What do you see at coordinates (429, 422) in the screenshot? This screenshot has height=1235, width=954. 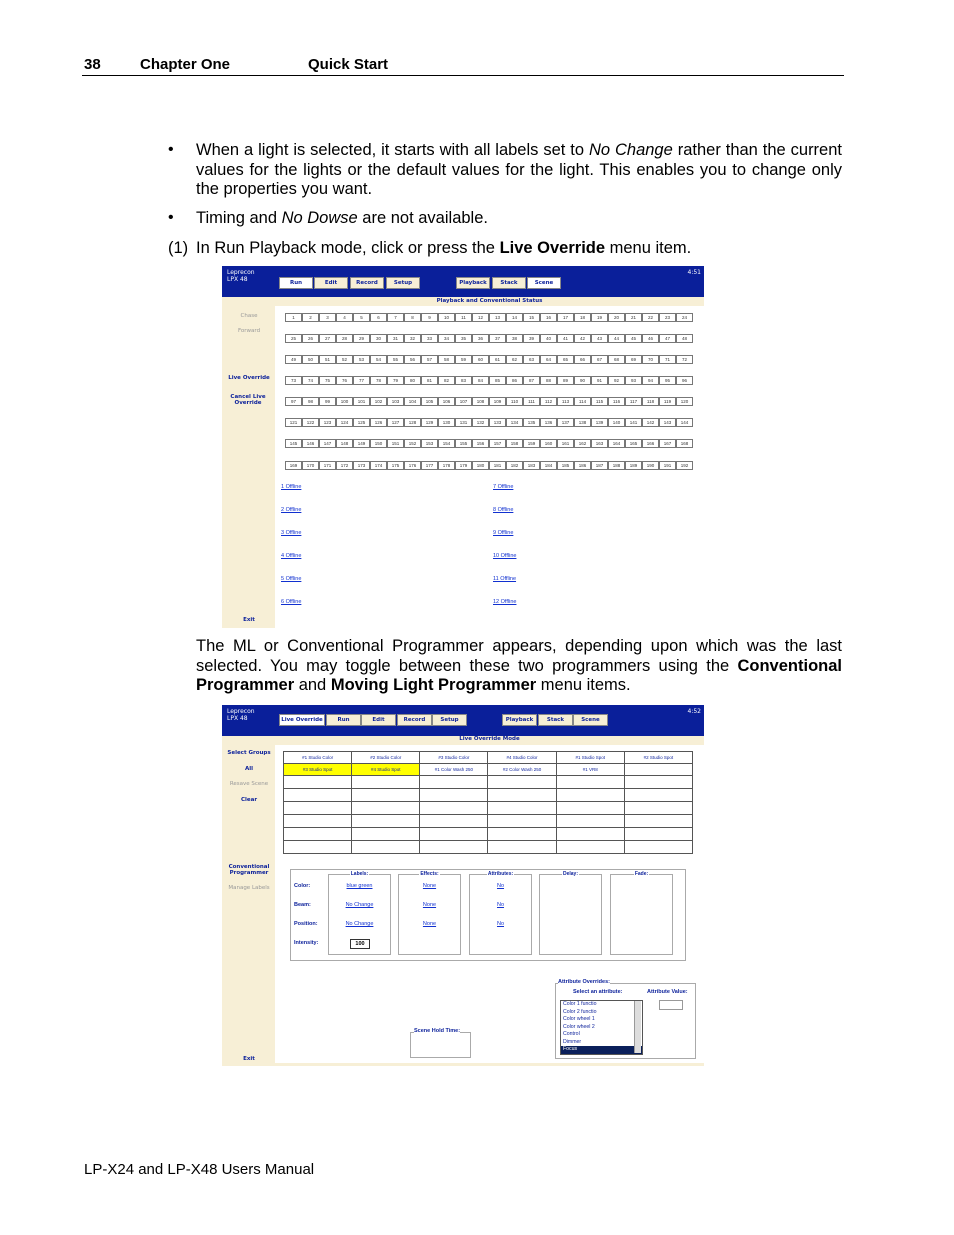 I see `scene-button: 129` at bounding box center [429, 422].